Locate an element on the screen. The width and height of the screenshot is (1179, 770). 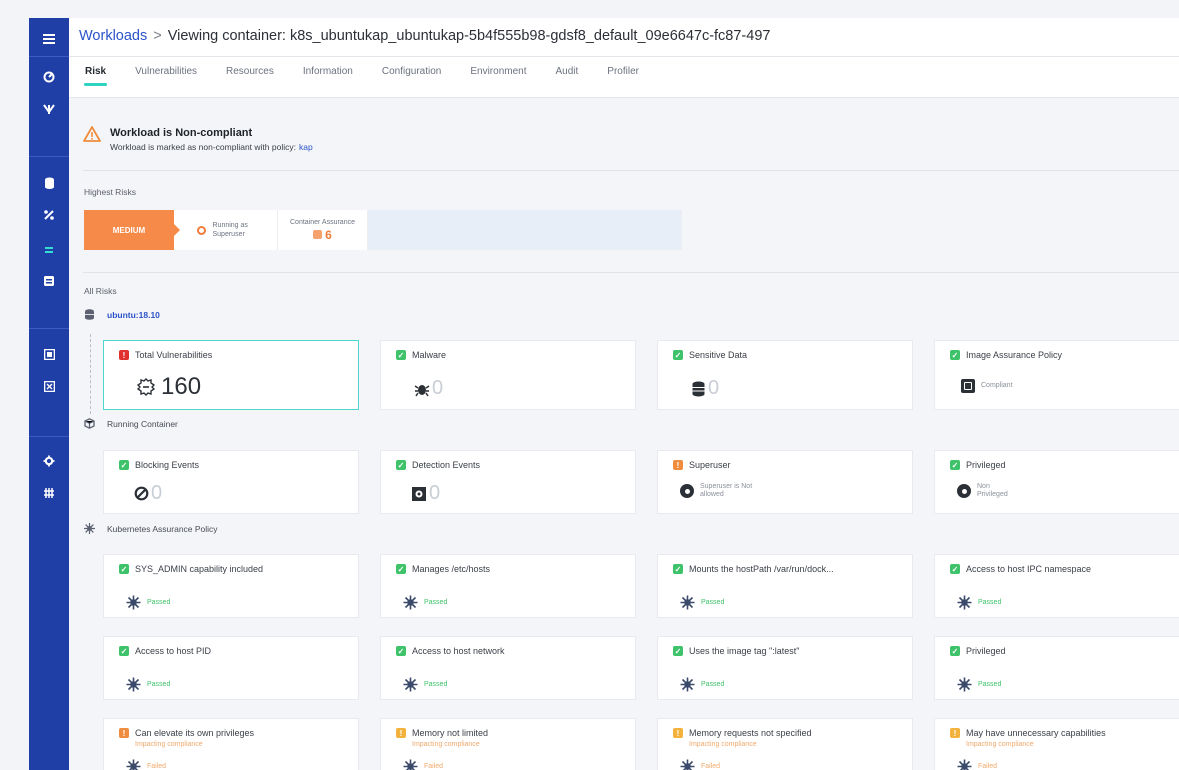
card-title-text: Can elevate its own privileges is located at coordinates (195, 733).